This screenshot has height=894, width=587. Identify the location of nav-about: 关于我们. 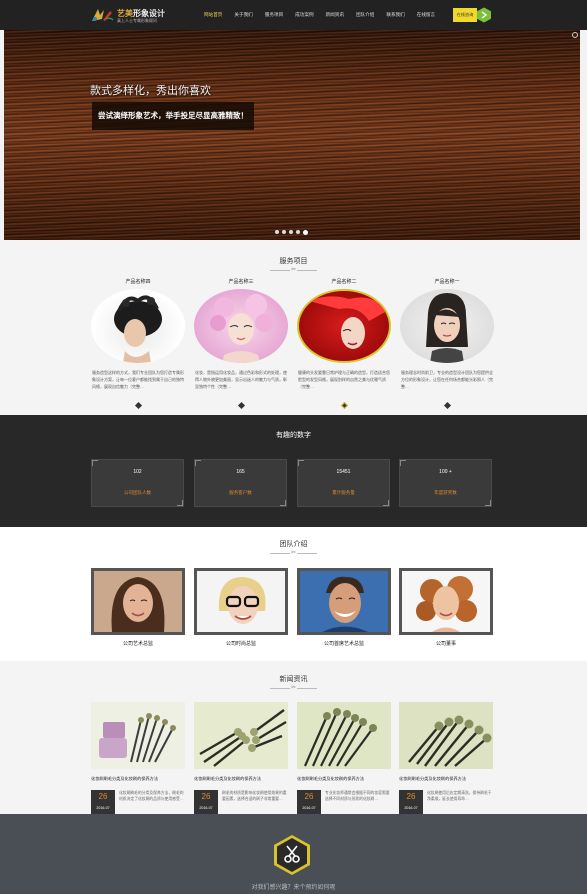
(243, 15).